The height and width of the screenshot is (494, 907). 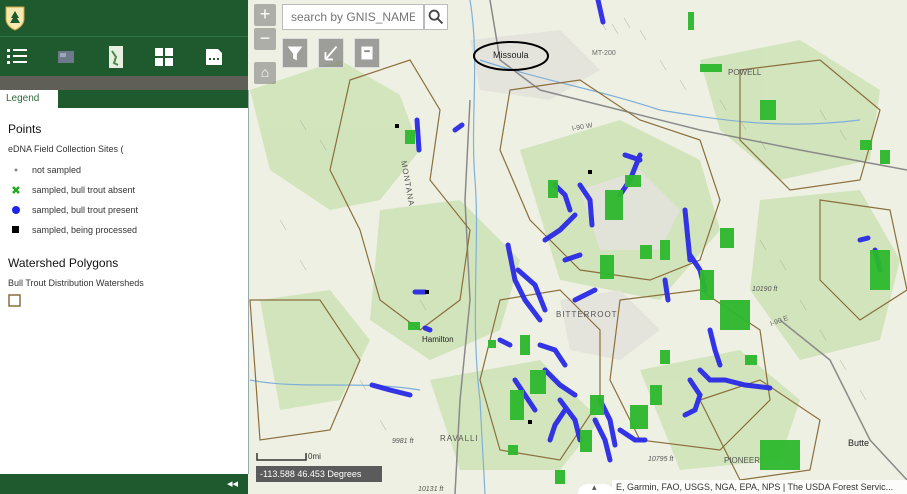 I want to click on more-icon, so click(x=214, y=57).